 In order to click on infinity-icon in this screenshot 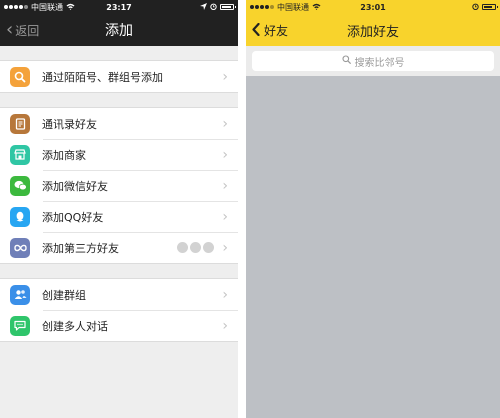, I will do `click(20, 247)`.